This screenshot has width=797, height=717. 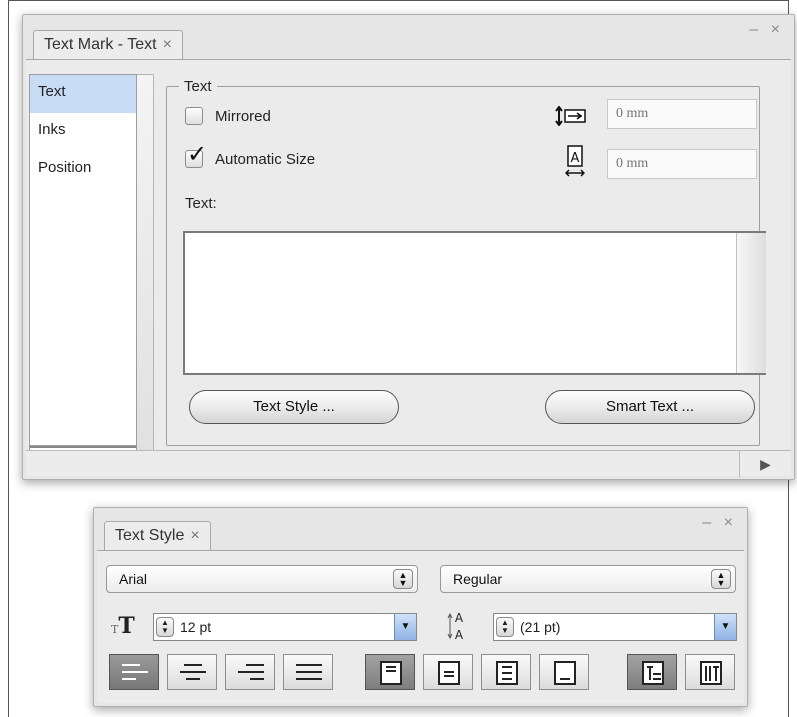 I want to click on valign-top-button, so click(x=390, y=672).